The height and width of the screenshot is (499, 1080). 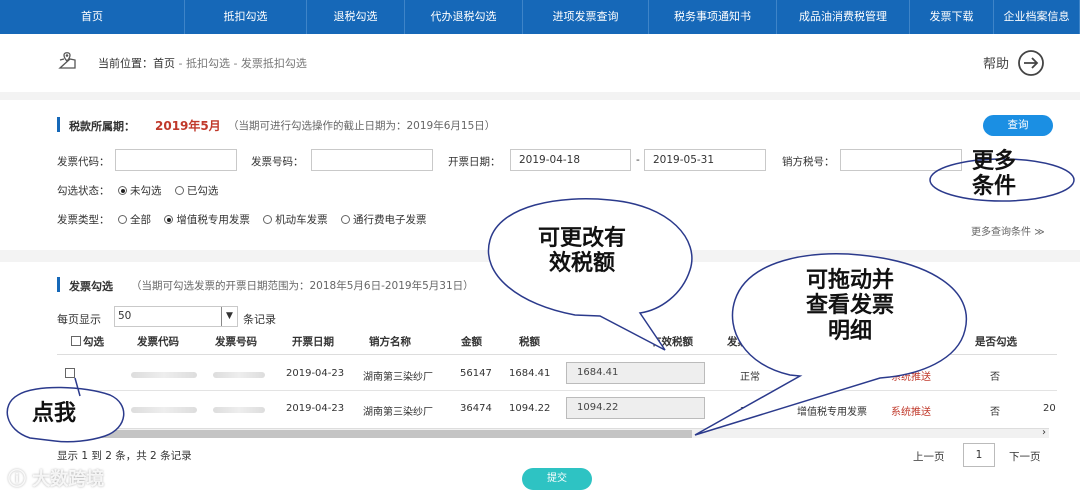 What do you see at coordinates (557, 354) in the screenshot?
I see `header-divider` at bounding box center [557, 354].